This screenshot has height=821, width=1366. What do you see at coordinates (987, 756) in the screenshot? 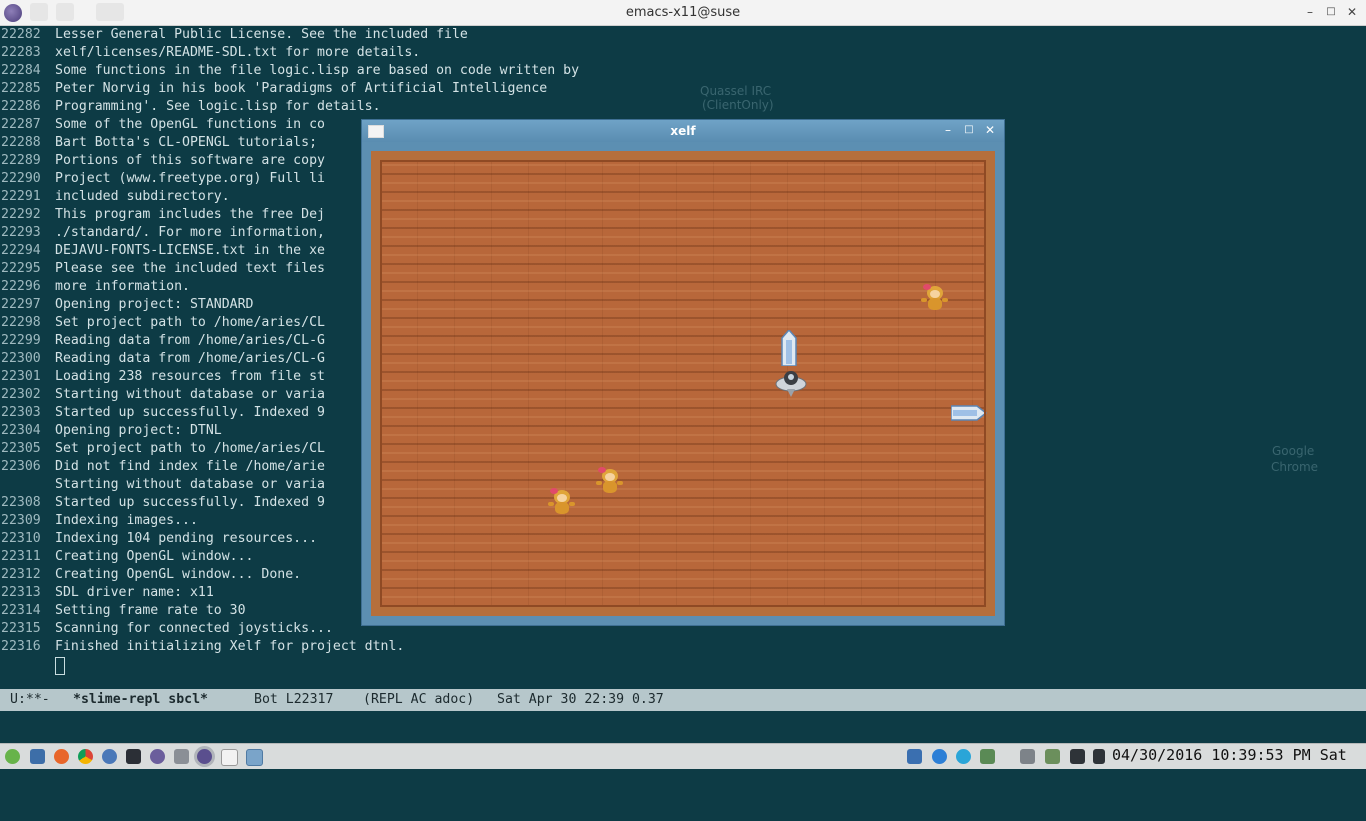
I see `suse-updater-icon` at bounding box center [987, 756].